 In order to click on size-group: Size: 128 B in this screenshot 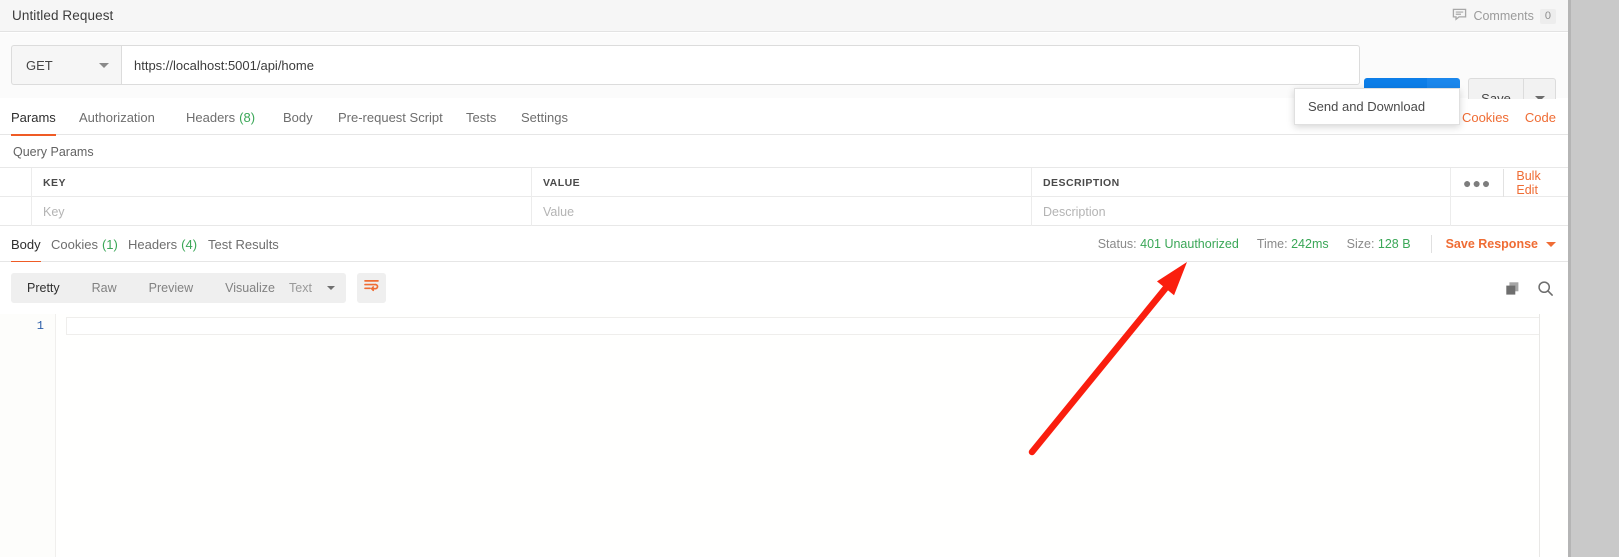, I will do `click(1379, 244)`.